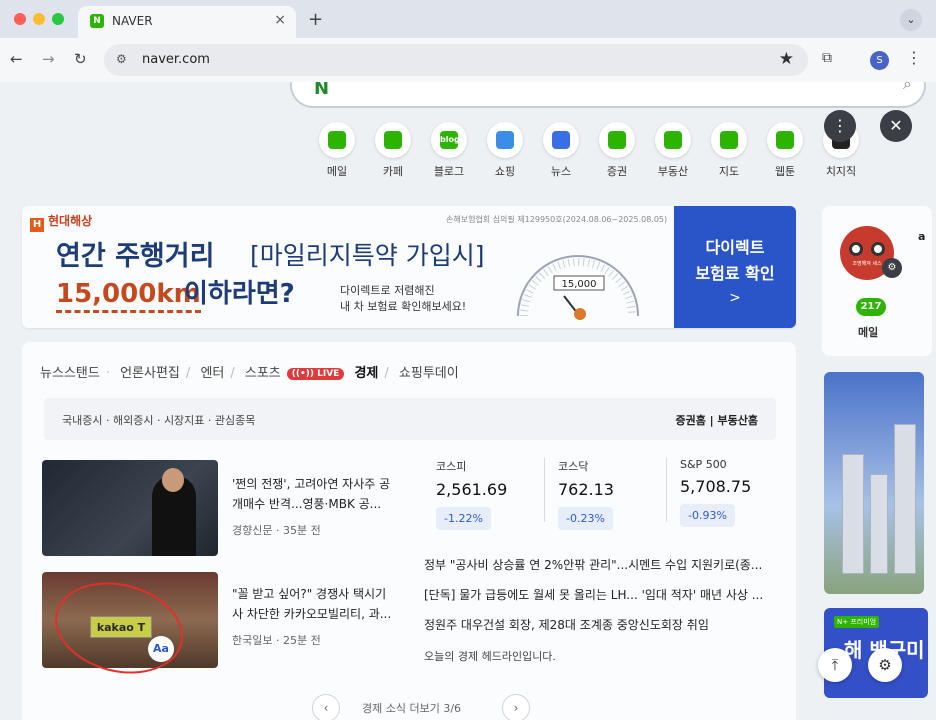 The height and width of the screenshot is (720, 936). Describe the element at coordinates (128, 295) in the screenshot. I see `ad-km: 15,000km` at that location.